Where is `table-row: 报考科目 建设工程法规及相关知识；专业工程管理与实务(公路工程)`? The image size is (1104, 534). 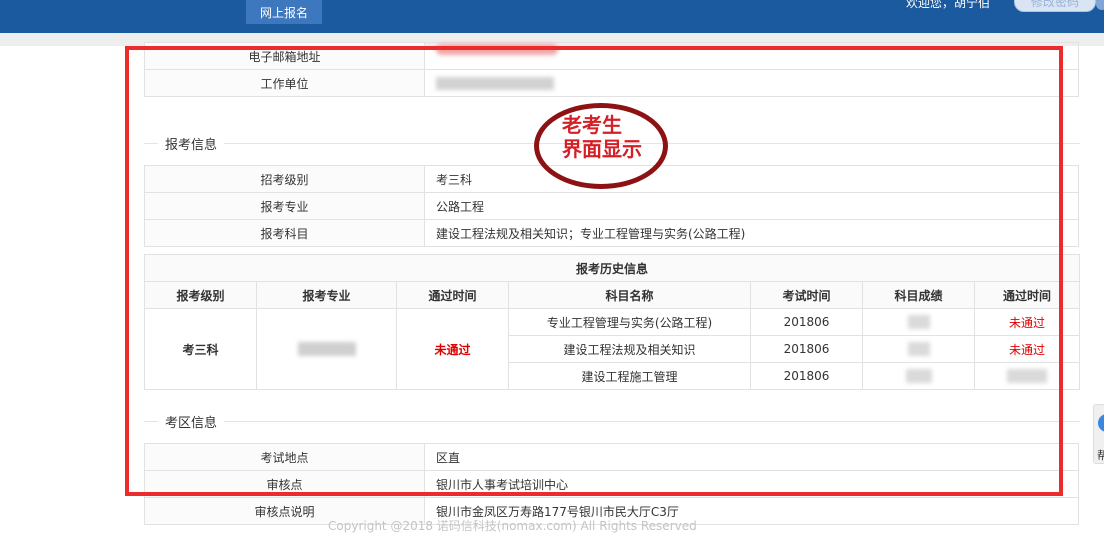
table-row: 报考科目 建设工程法规及相关知识；专业工程管理与实务(公路工程) is located at coordinates (611, 233).